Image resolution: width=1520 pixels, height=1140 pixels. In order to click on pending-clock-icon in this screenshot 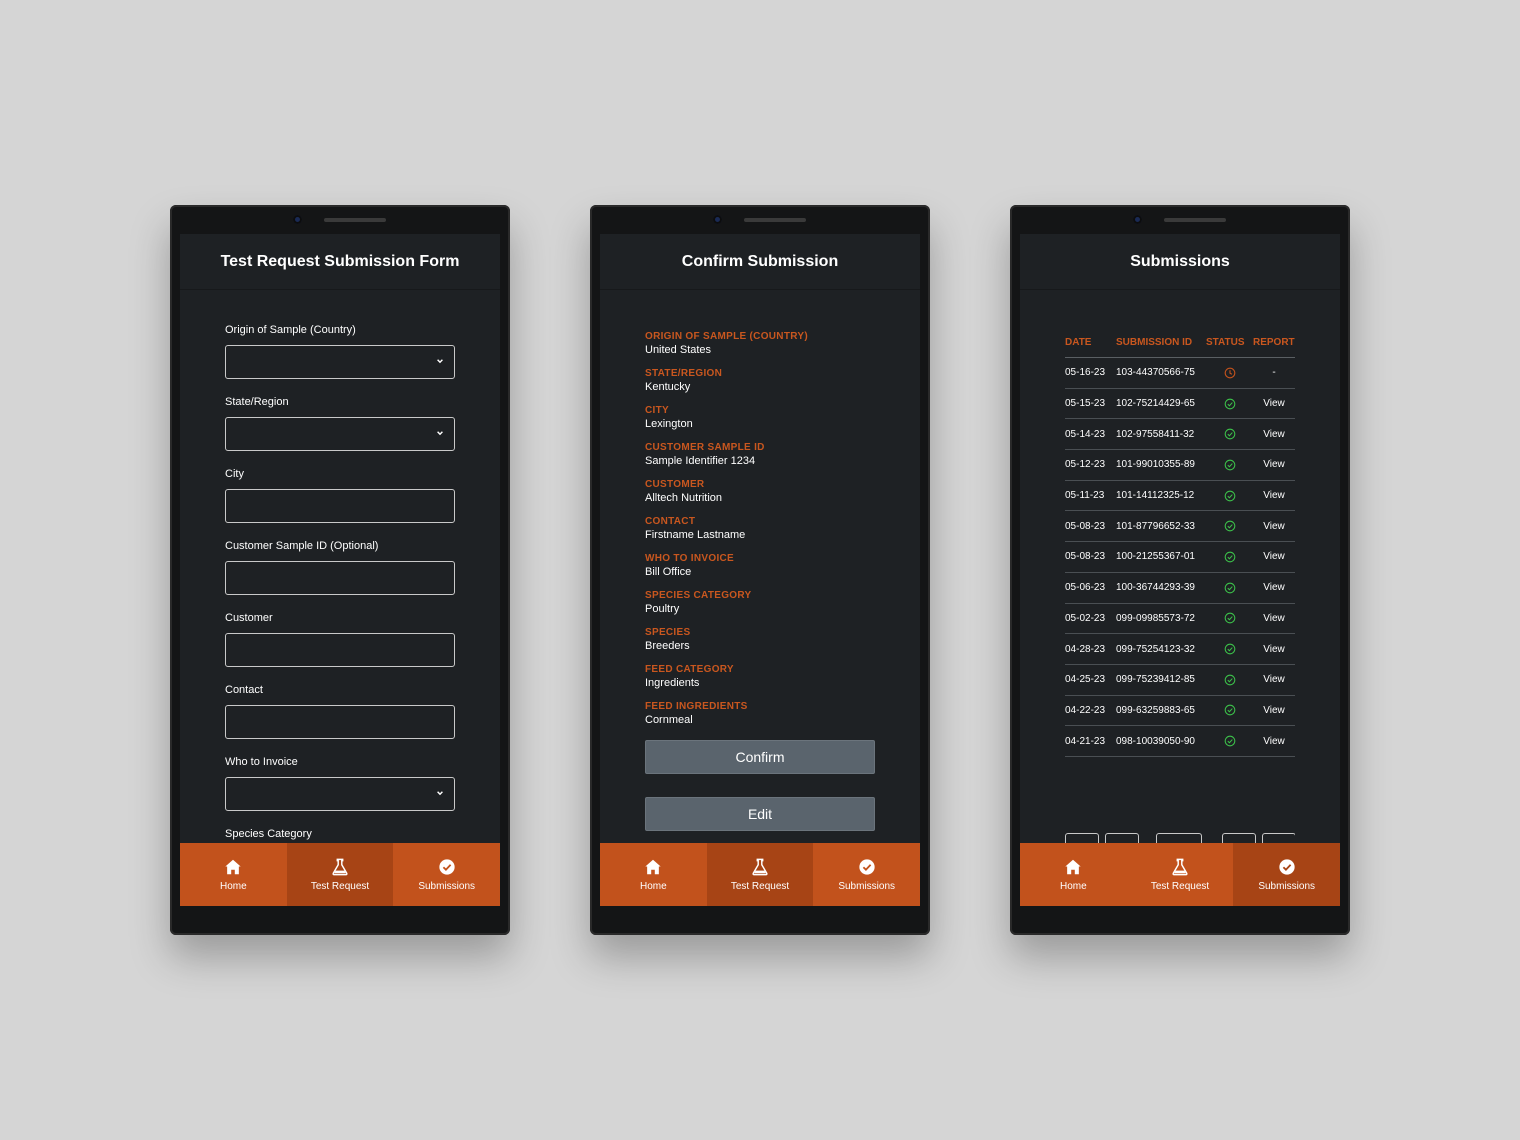, I will do `click(1229, 373)`.